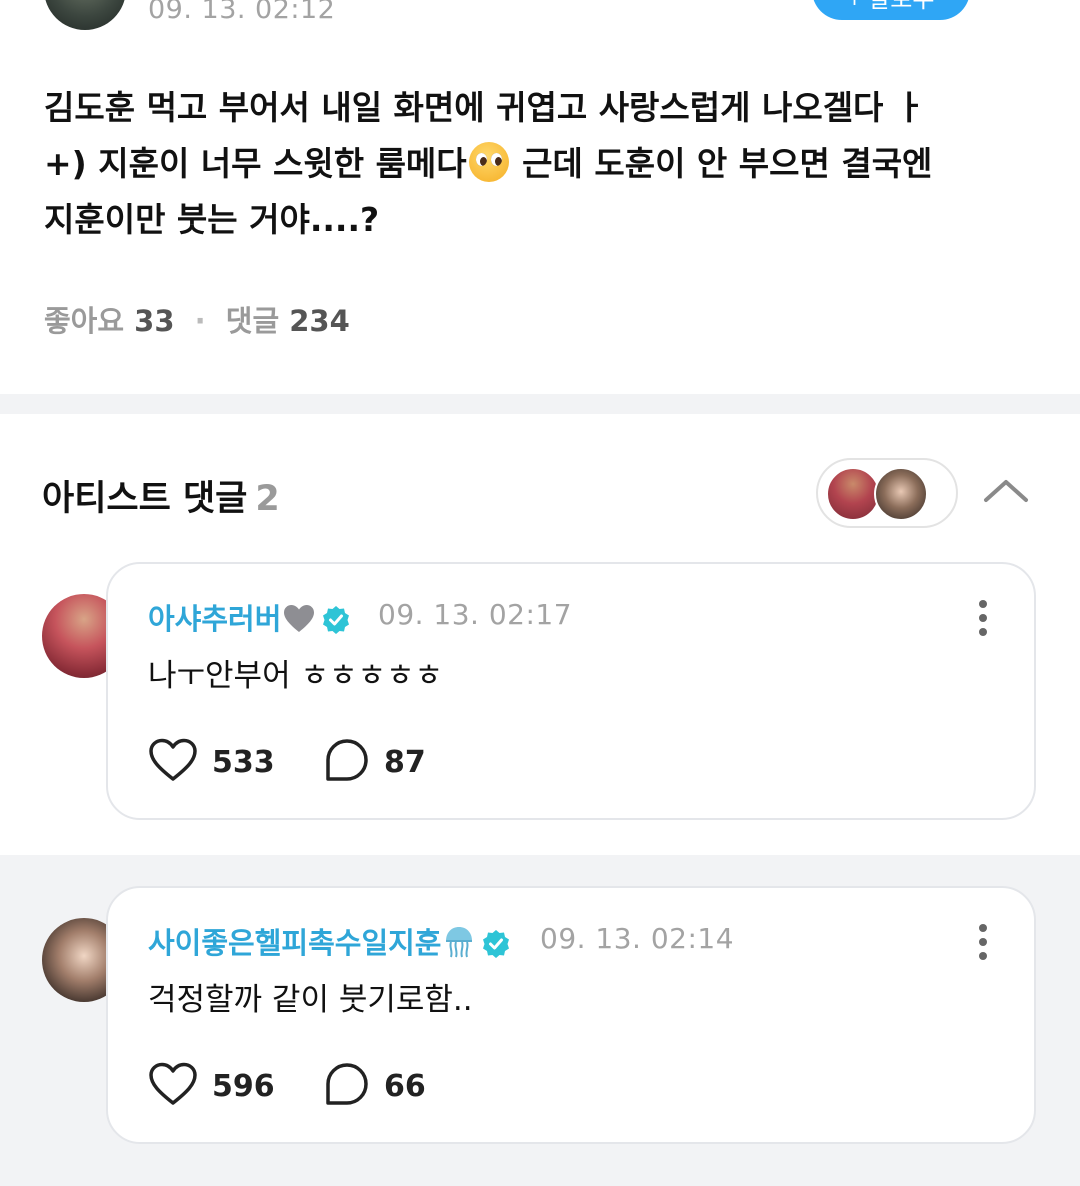  What do you see at coordinates (540, 20) in the screenshot?
I see `post-header: 09. 13. 02:12 + 팔로우` at bounding box center [540, 20].